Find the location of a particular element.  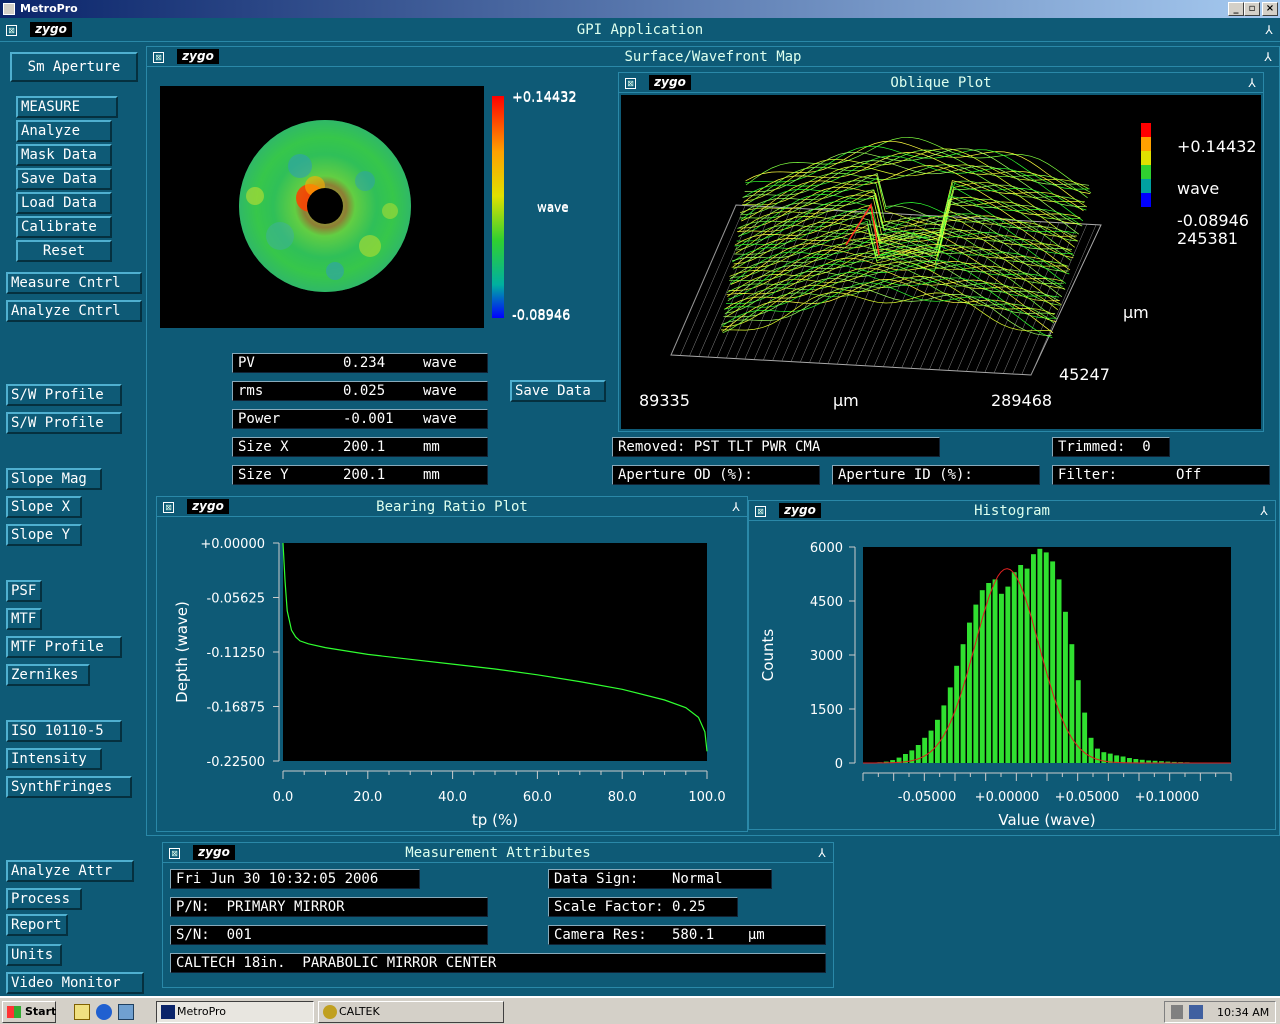

psf-button: PSF is located at coordinates (24, 591).